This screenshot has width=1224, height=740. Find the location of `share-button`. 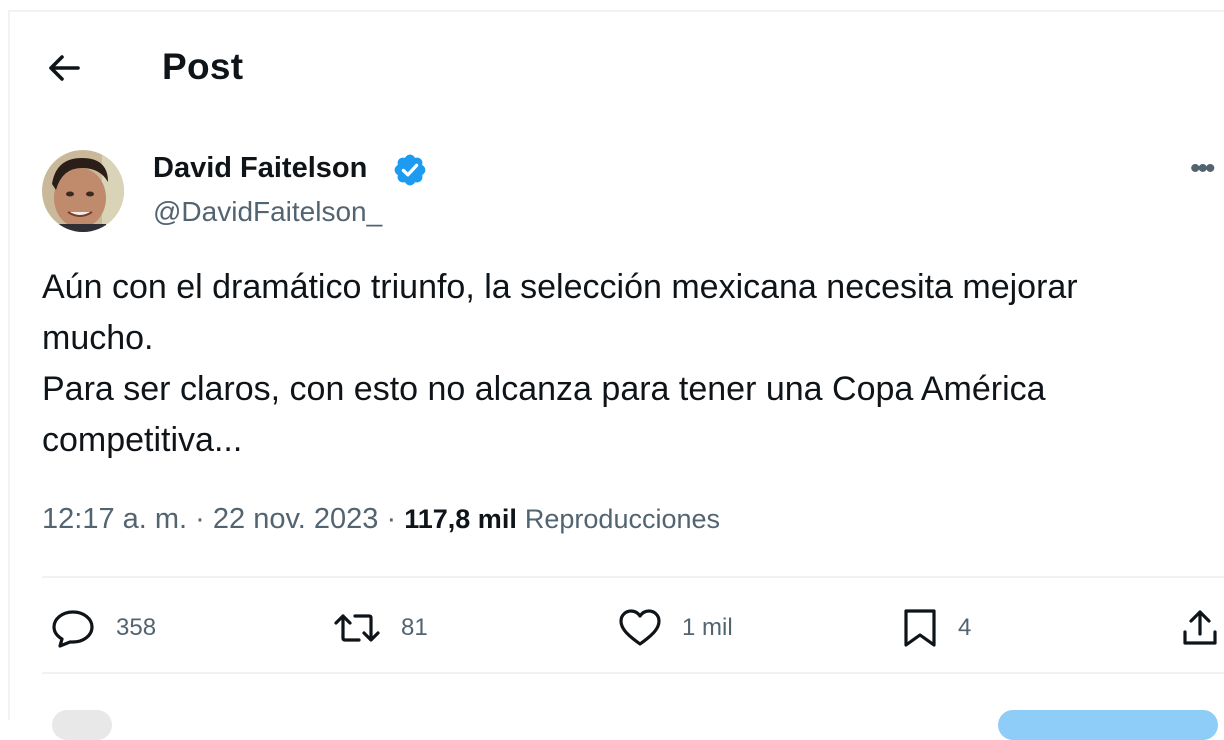

share-button is located at coordinates (1200, 628).